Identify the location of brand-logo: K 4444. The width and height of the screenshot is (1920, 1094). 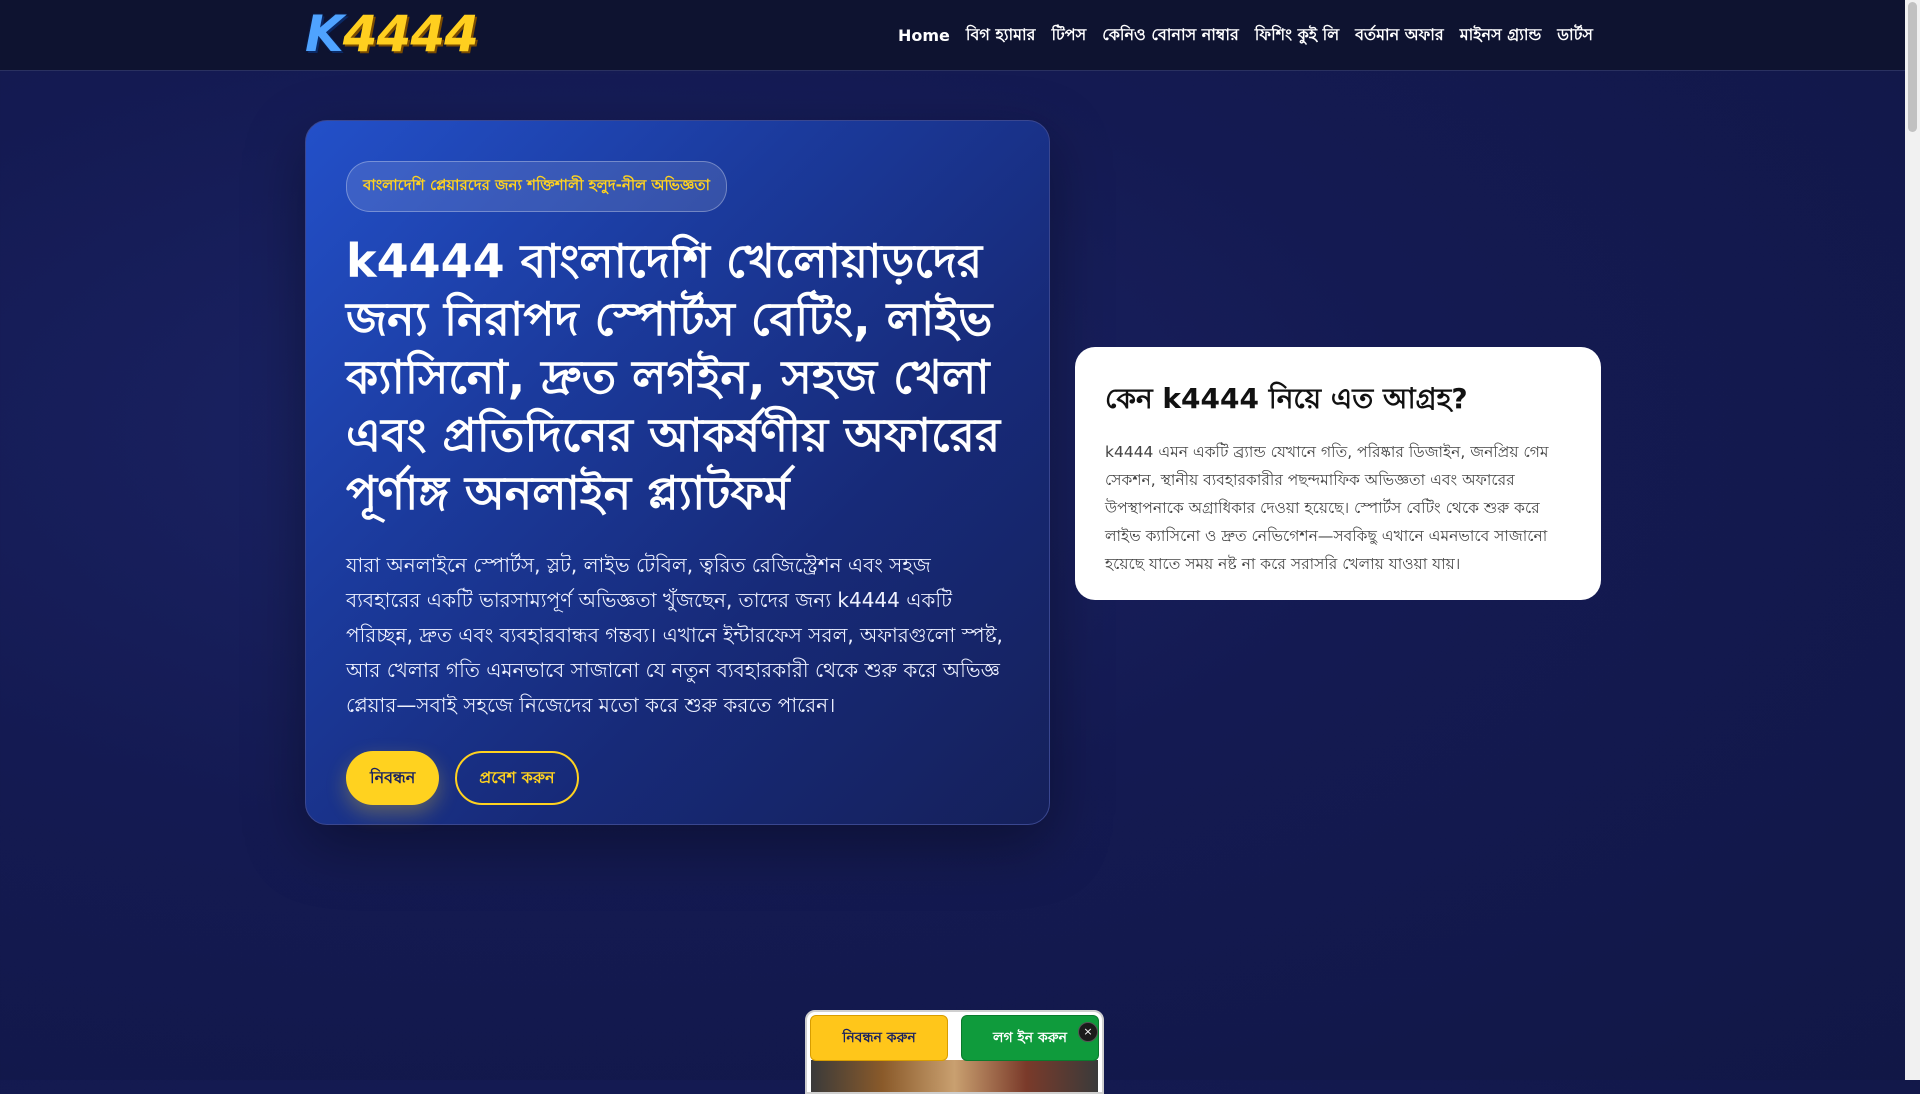
(397, 34).